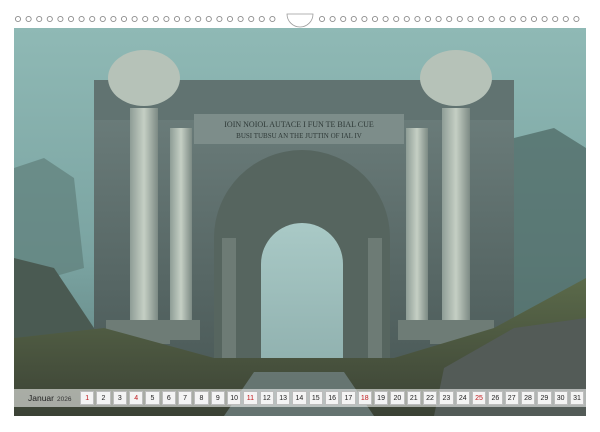 This screenshot has height=432, width=600. Describe the element at coordinates (103, 398) in the screenshot. I see `day-cell: 2` at that location.